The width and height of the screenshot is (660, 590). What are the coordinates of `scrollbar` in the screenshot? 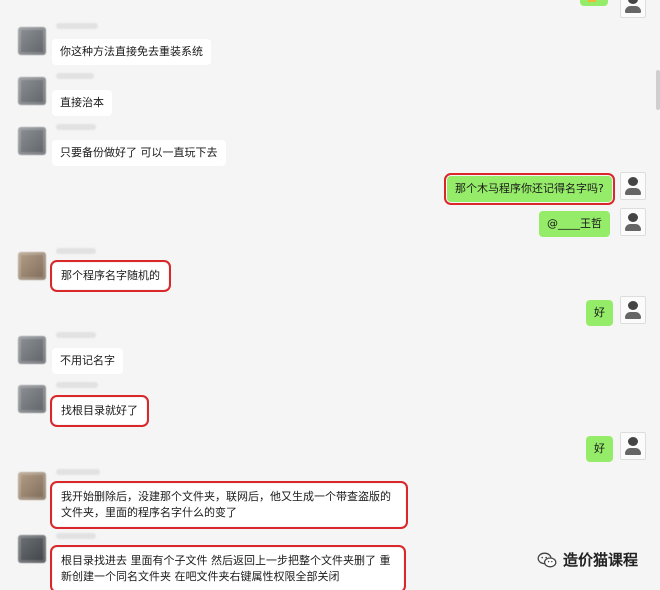 It's located at (658, 90).